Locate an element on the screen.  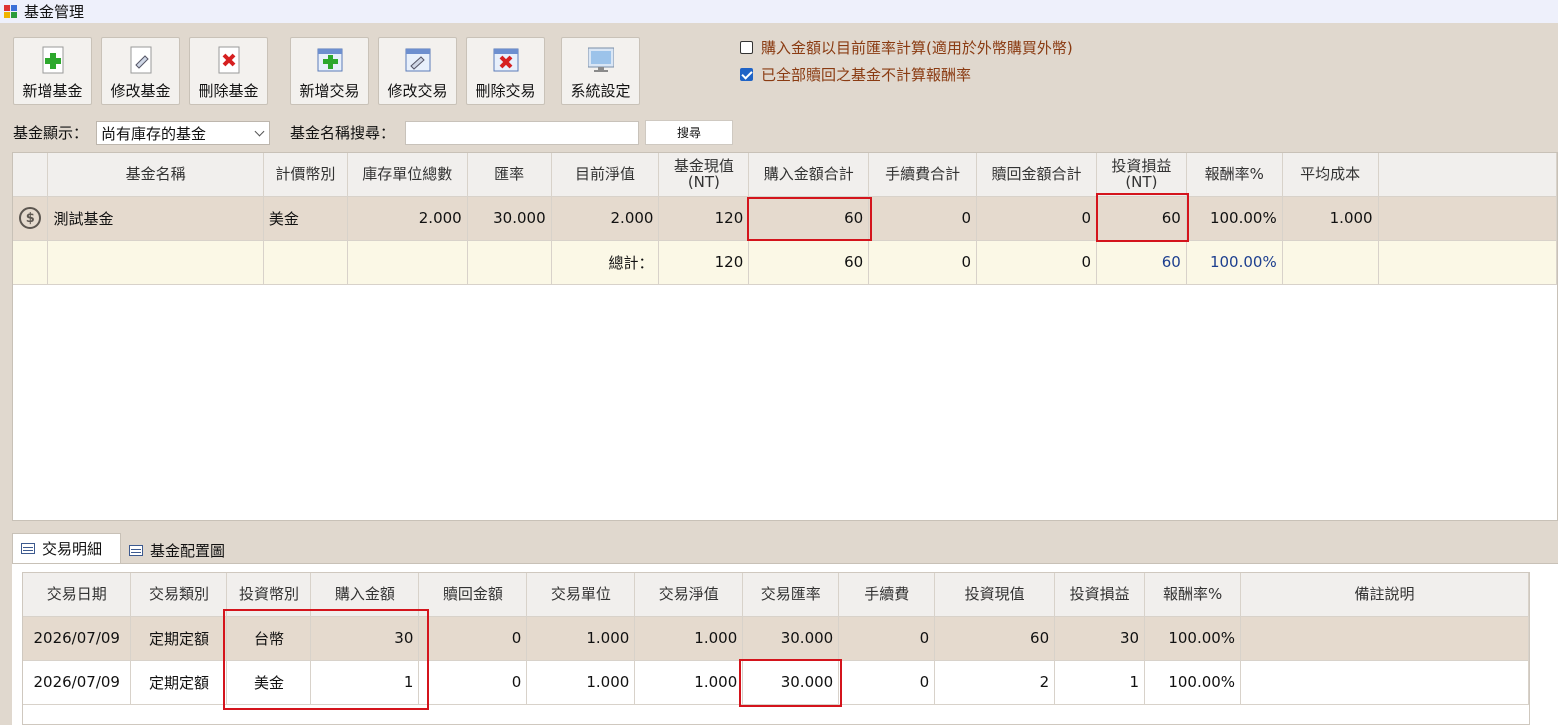
trade-type: 定期定額 is located at coordinates (179, 682).